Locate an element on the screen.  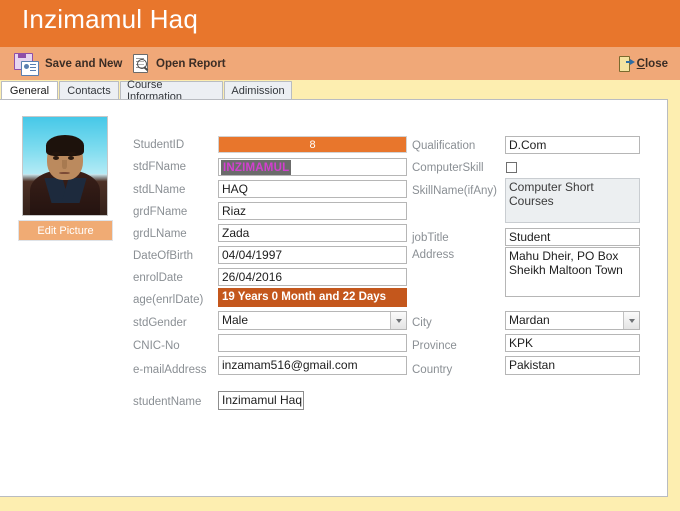
save-and-new-button: Save and New is located at coordinates (68, 63).